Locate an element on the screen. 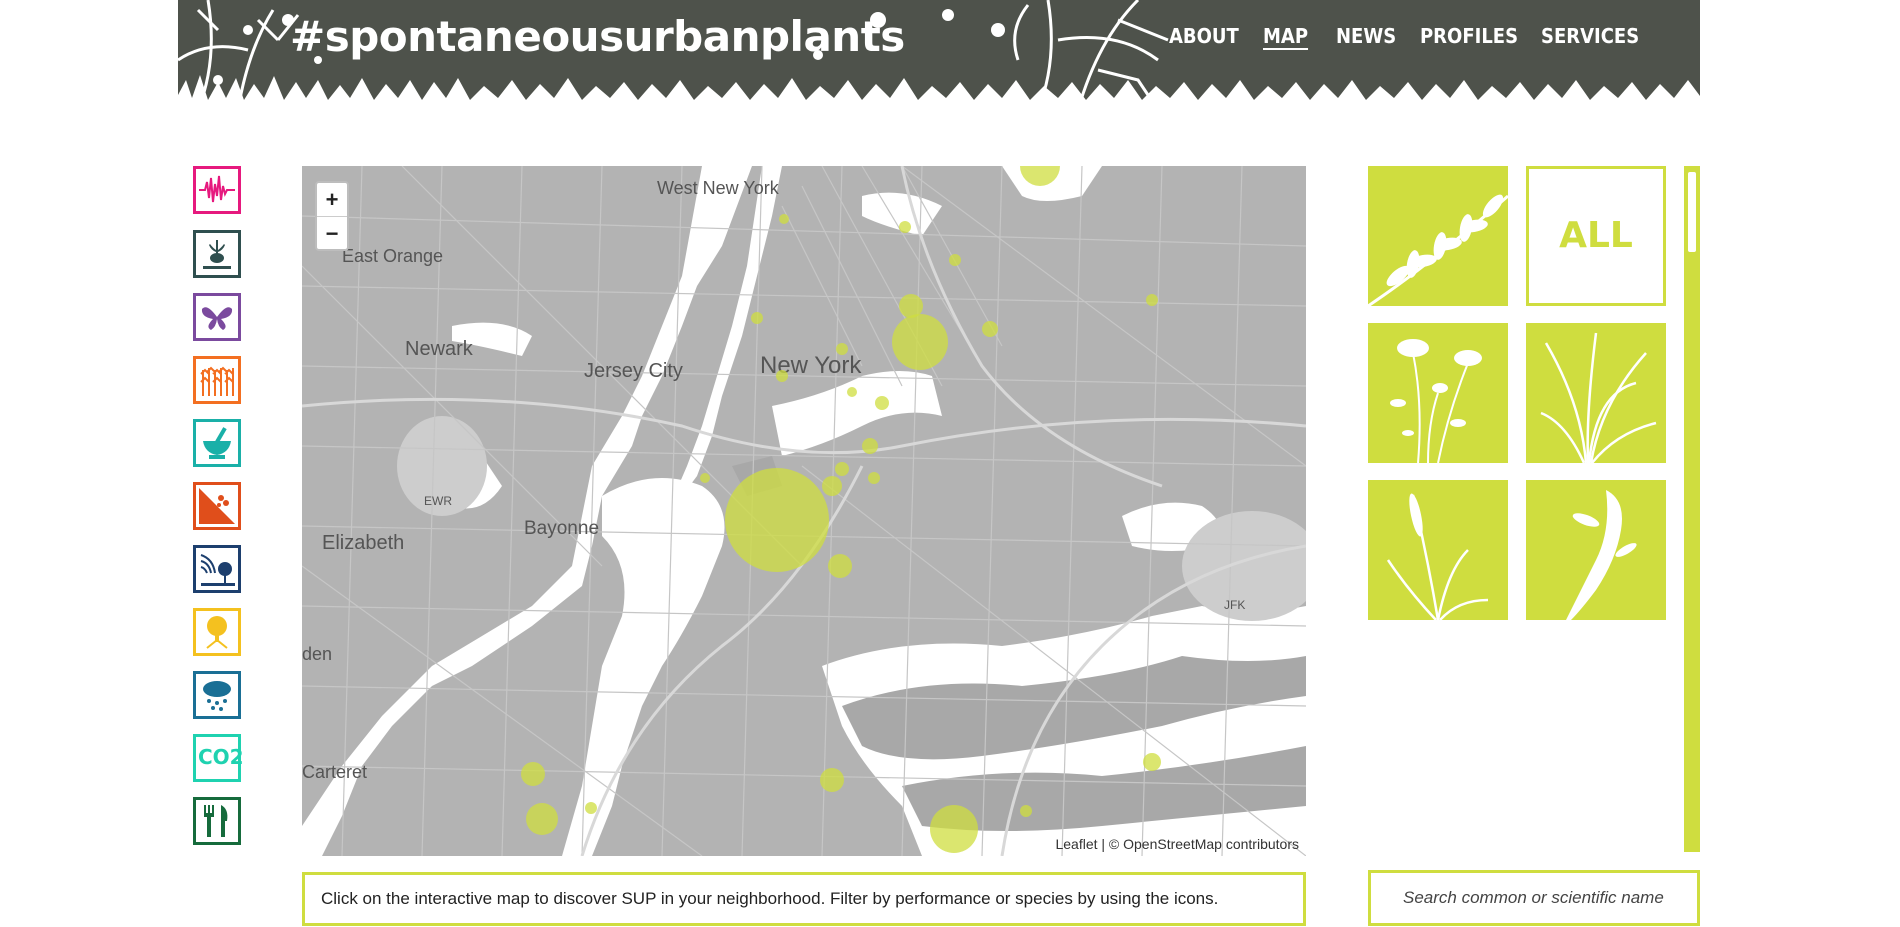 The image size is (1900, 927). compound-leaf-icon is located at coordinates (1438, 250).